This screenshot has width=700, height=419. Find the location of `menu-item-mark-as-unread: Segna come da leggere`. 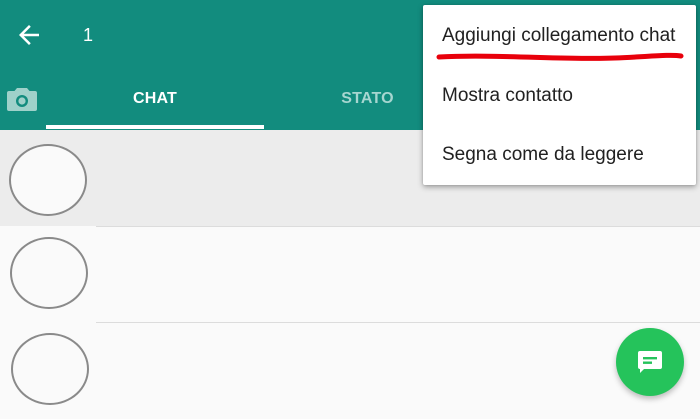

menu-item-mark-as-unread: Segna come da leggere is located at coordinates (543, 155).